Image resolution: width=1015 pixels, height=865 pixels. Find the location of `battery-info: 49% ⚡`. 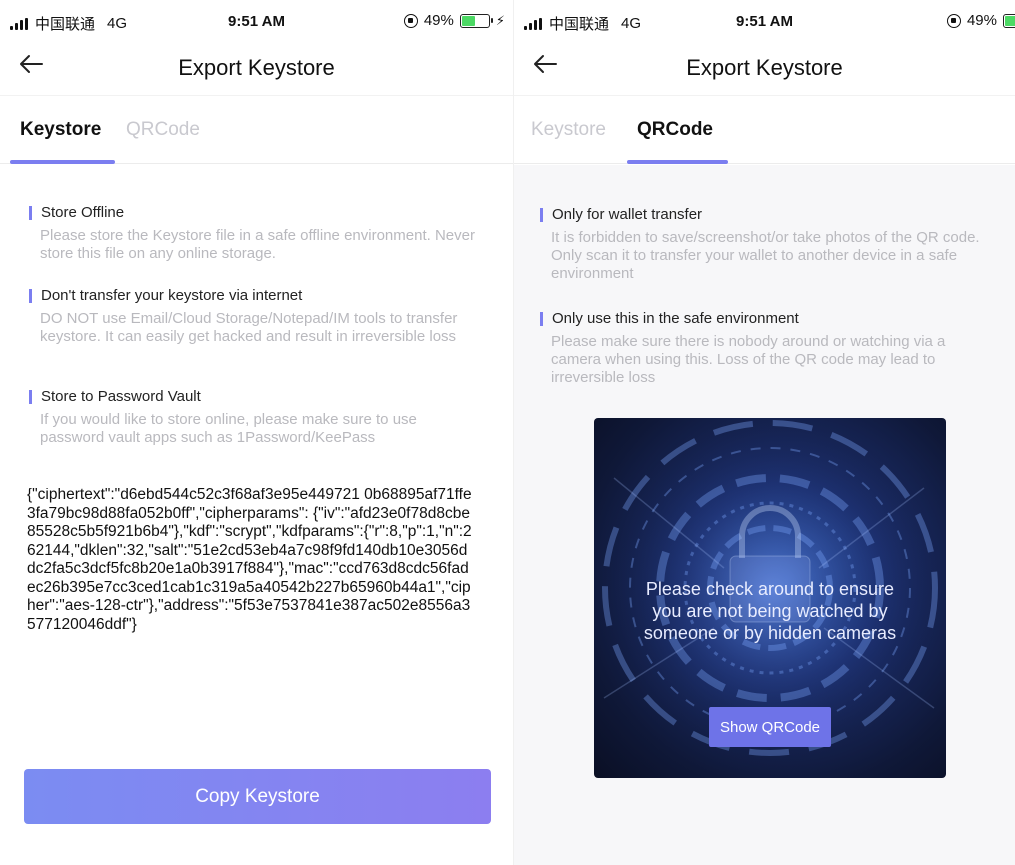

battery-info: 49% ⚡ is located at coordinates (454, 20).